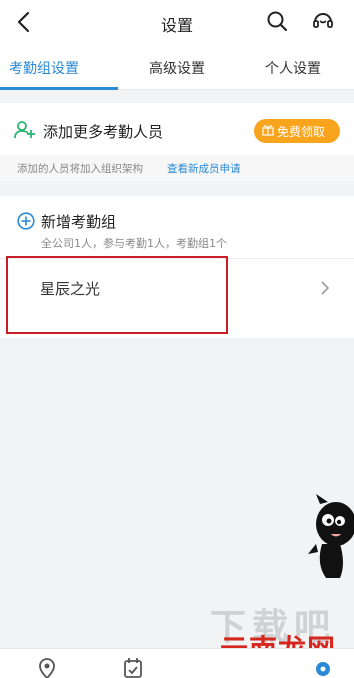 The width and height of the screenshot is (354, 678). I want to click on search-icon, so click(277, 21).